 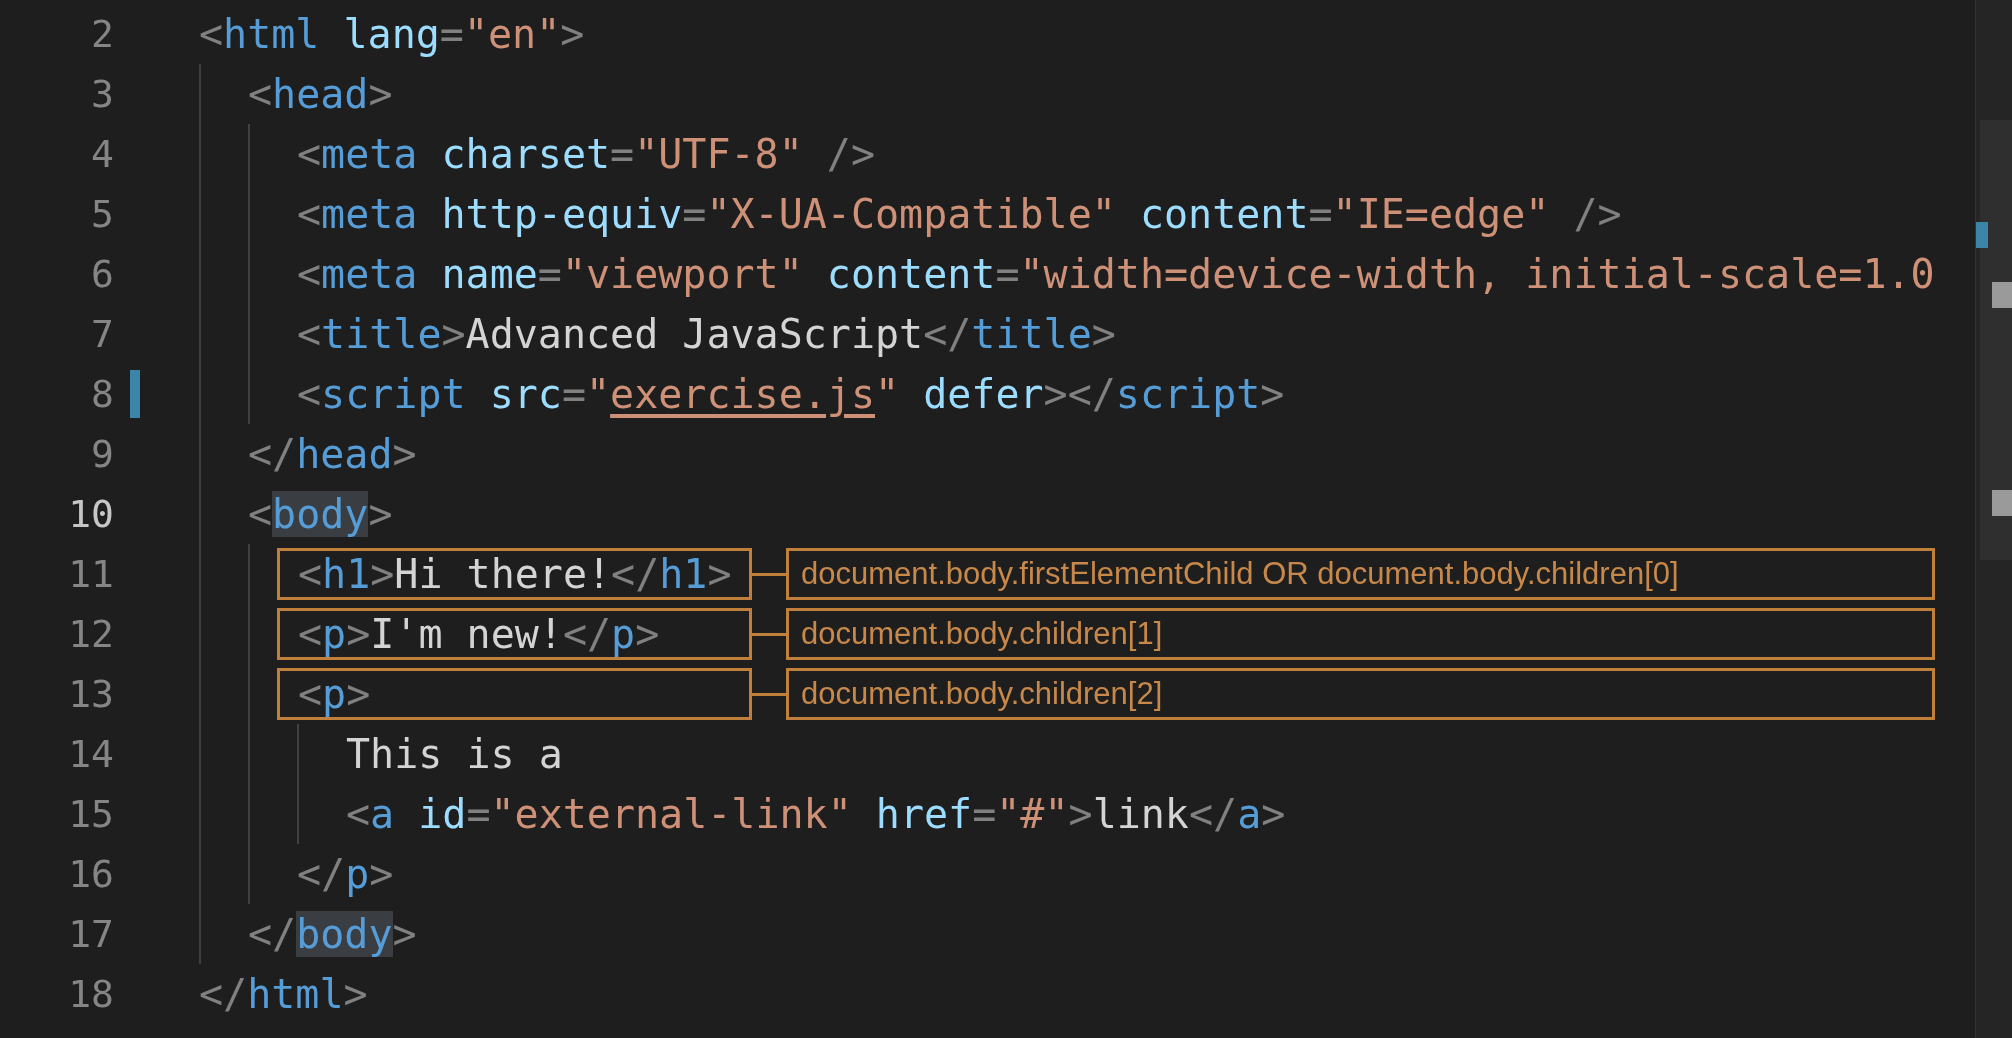 I want to click on annotation-label: document.body.children[2], so click(x=1360, y=694).